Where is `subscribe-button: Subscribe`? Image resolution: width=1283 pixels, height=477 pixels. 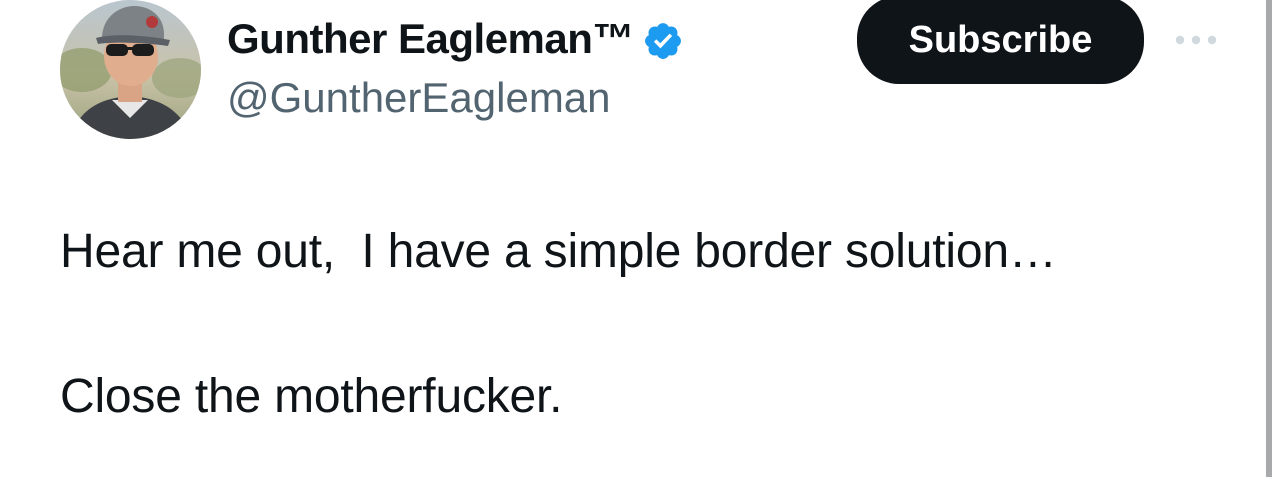
subscribe-button: Subscribe is located at coordinates (1000, 42).